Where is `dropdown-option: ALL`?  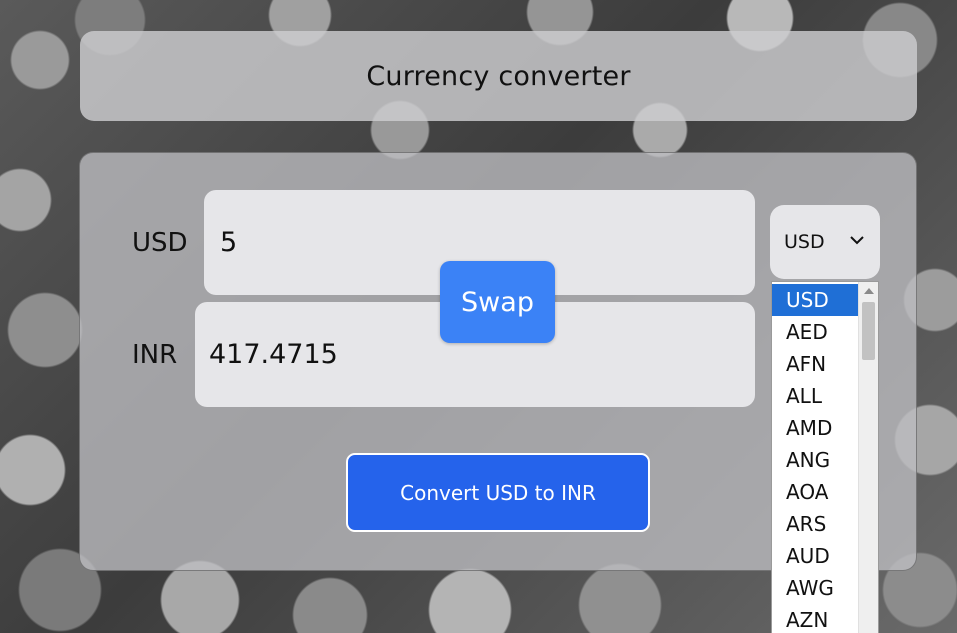 dropdown-option: ALL is located at coordinates (815, 396).